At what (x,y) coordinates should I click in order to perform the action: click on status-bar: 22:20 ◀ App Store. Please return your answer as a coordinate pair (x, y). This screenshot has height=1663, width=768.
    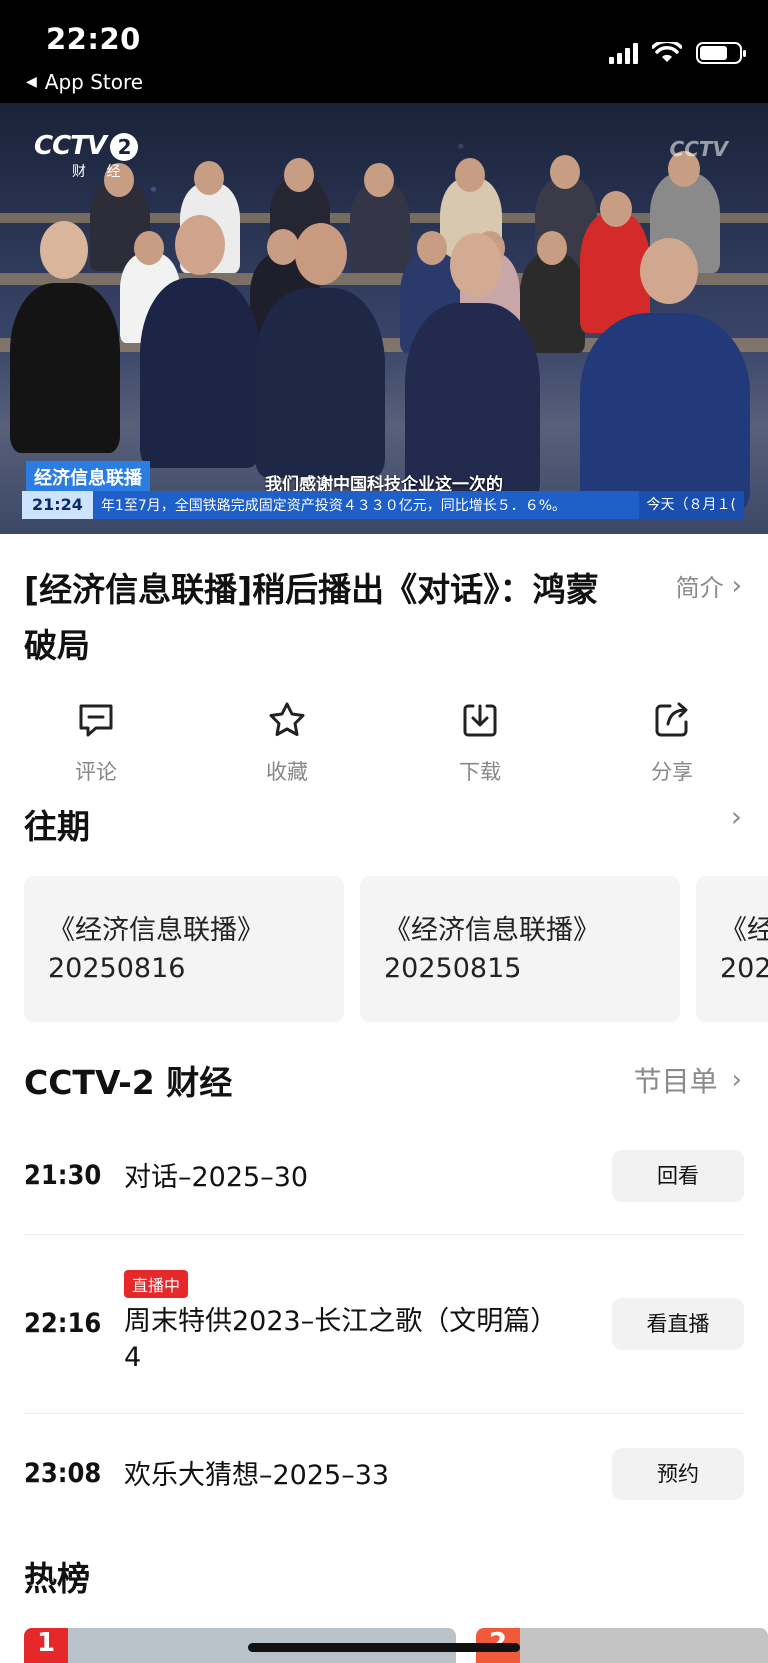
    Looking at the image, I should click on (384, 51).